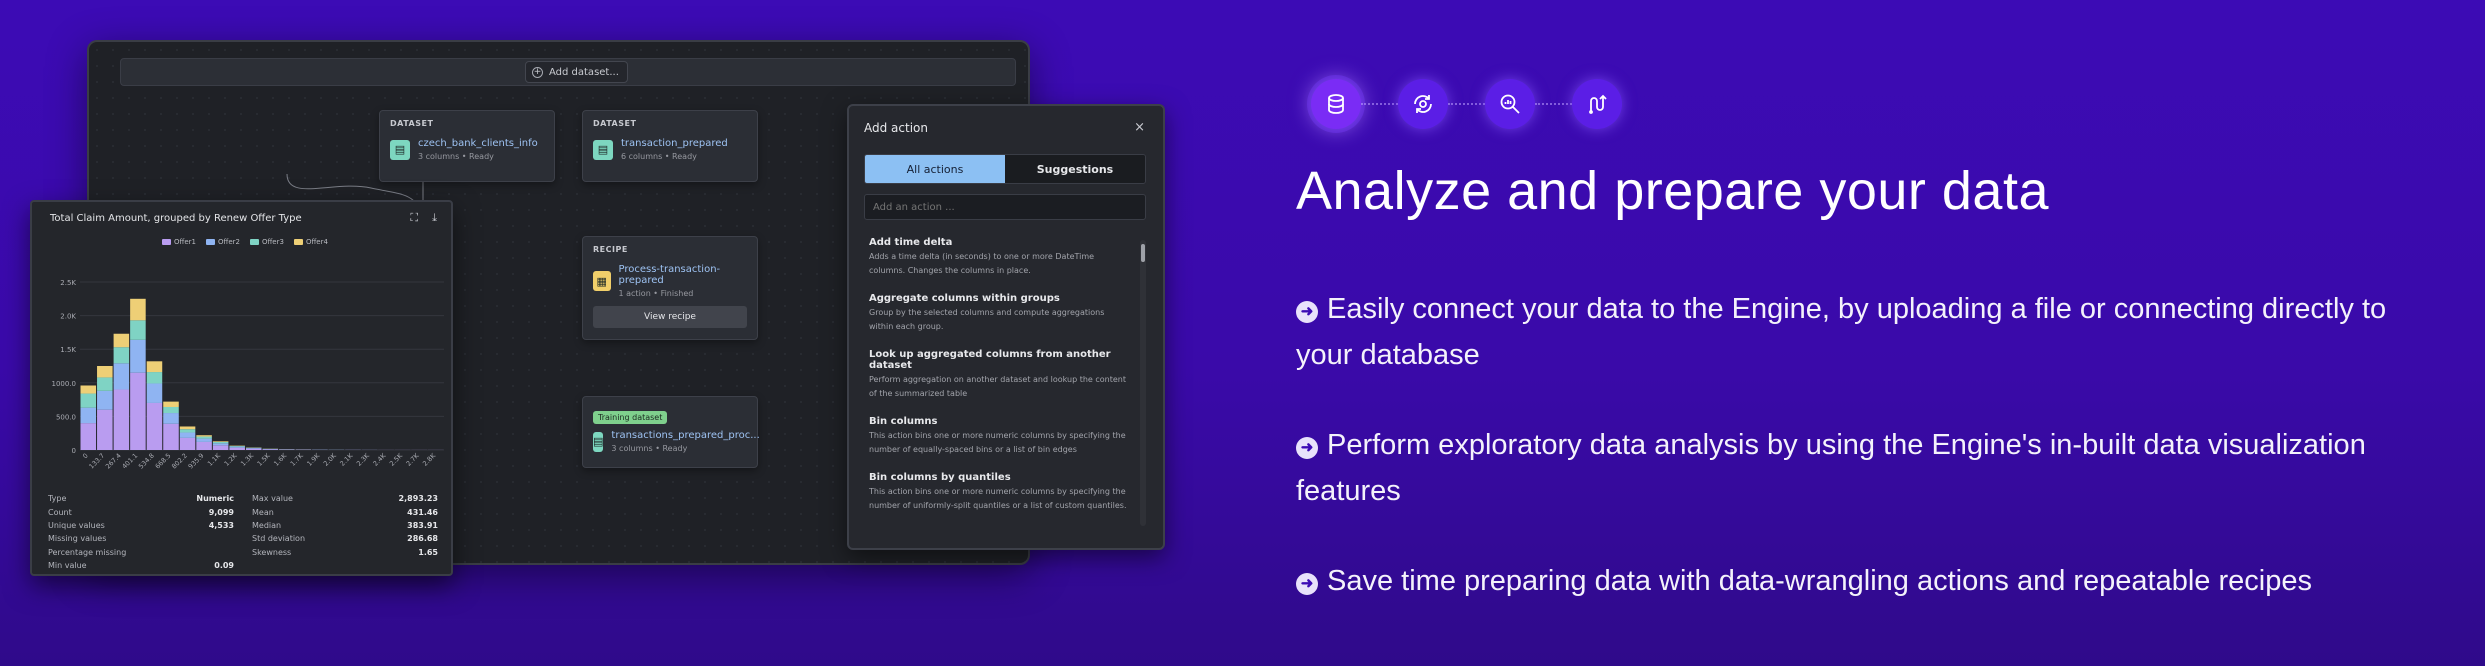 The height and width of the screenshot is (666, 2485). What do you see at coordinates (1466, 104) in the screenshot?
I see `feature-icons` at bounding box center [1466, 104].